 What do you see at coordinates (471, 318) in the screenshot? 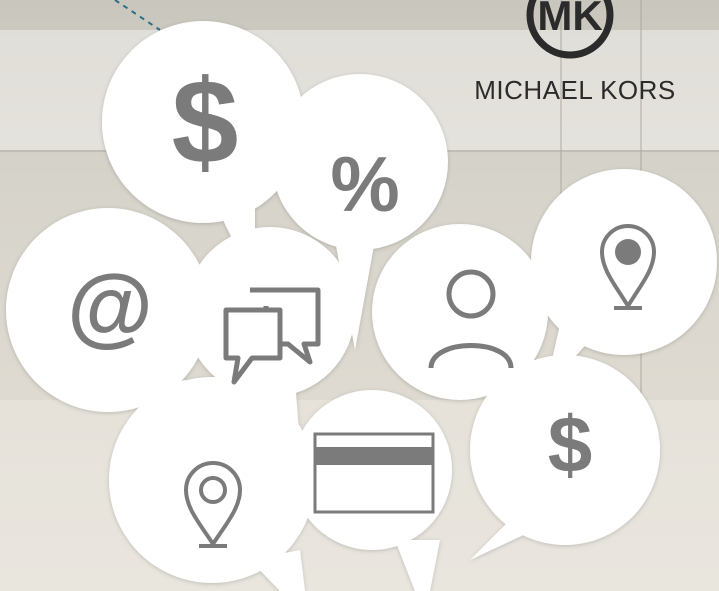
I see `person-icon` at bounding box center [471, 318].